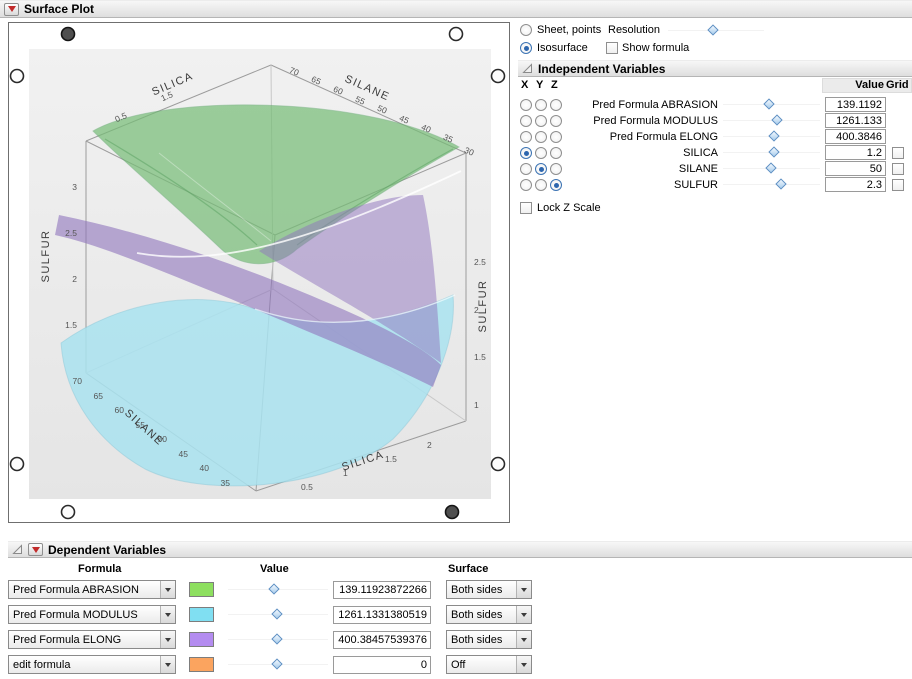  Describe the element at coordinates (456, 34) in the screenshot. I see `rotation-handle-top-right` at that location.